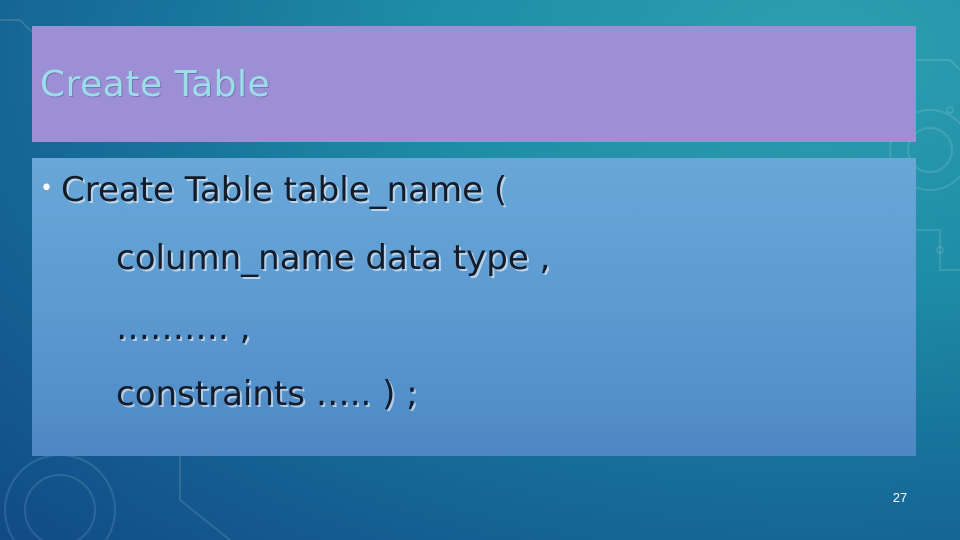  What do you see at coordinates (183, 328) in the screenshot?
I see `body-line-3: ………. ,` at bounding box center [183, 328].